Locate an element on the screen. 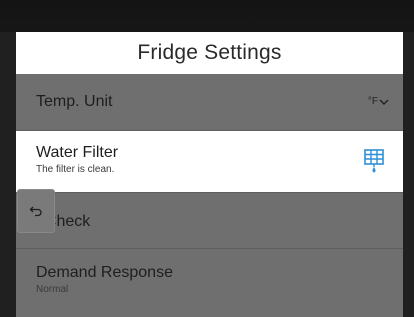  back-arrow-icon is located at coordinates (35, 211).